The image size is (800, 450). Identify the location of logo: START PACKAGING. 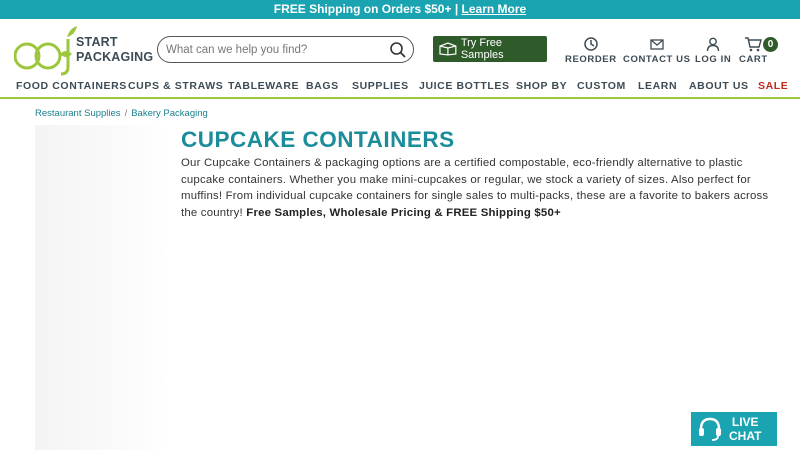
(86, 50).